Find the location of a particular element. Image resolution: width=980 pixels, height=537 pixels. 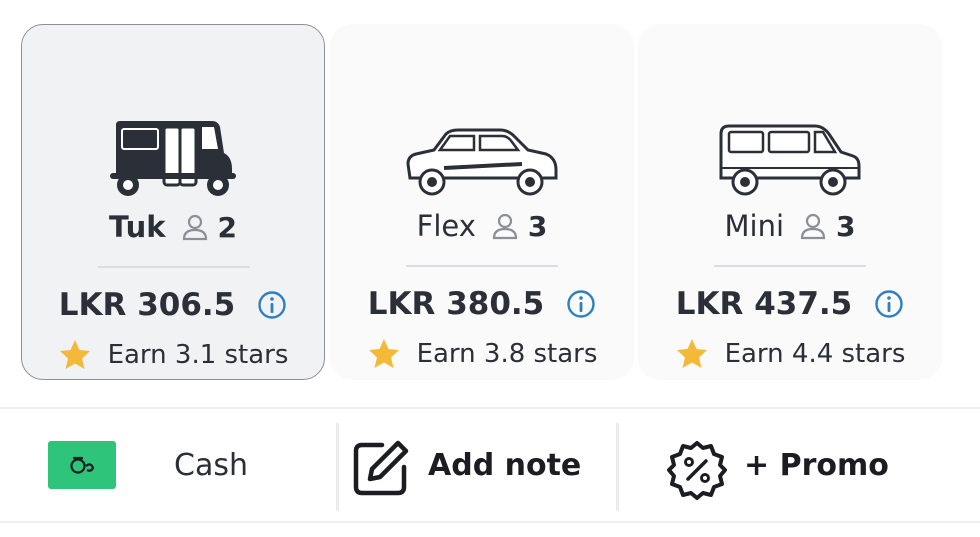

price-row: LKR 437.5 is located at coordinates (790, 304).